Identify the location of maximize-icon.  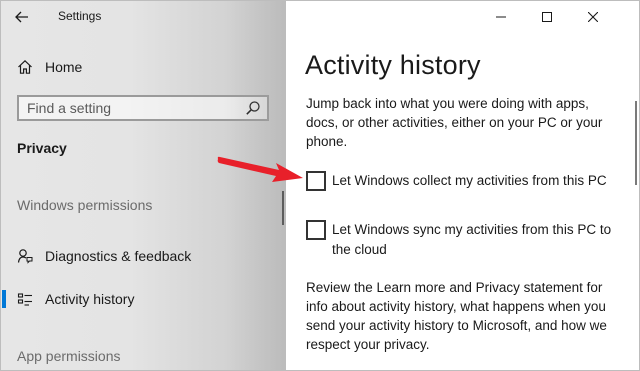
(547, 17).